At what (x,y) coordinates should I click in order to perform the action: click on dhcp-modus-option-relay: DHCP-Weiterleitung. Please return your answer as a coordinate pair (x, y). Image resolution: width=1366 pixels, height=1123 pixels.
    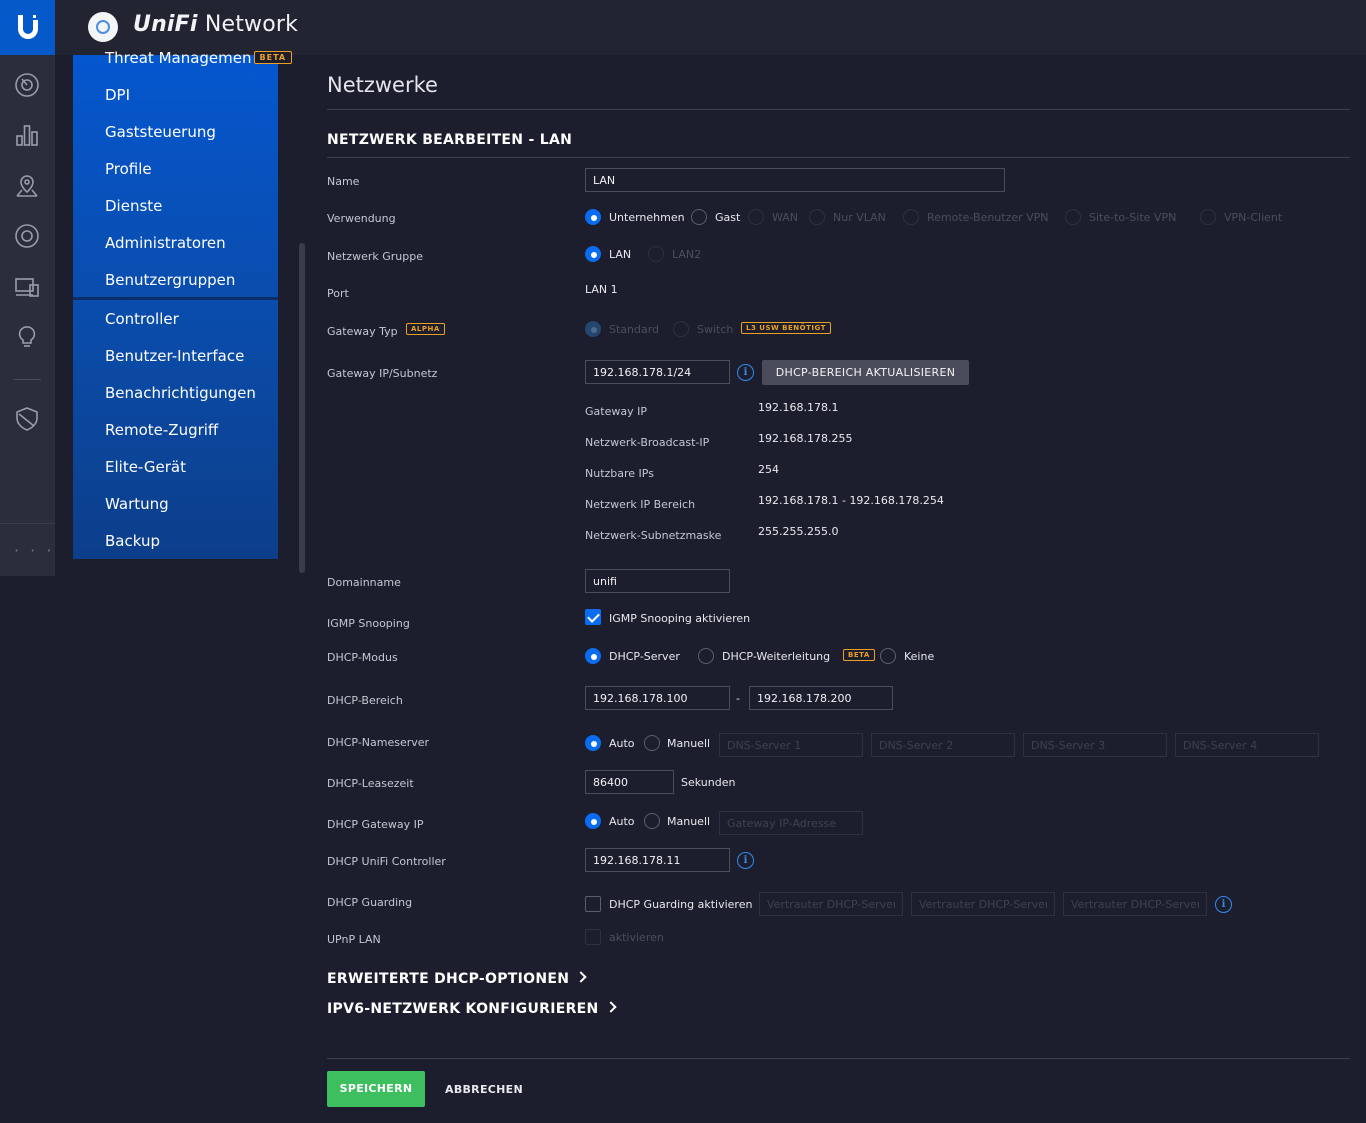
    Looking at the image, I should click on (776, 656).